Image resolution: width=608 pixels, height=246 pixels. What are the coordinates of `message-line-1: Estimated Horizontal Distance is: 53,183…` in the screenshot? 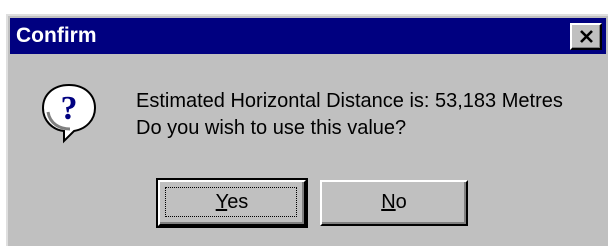 It's located at (349, 101).